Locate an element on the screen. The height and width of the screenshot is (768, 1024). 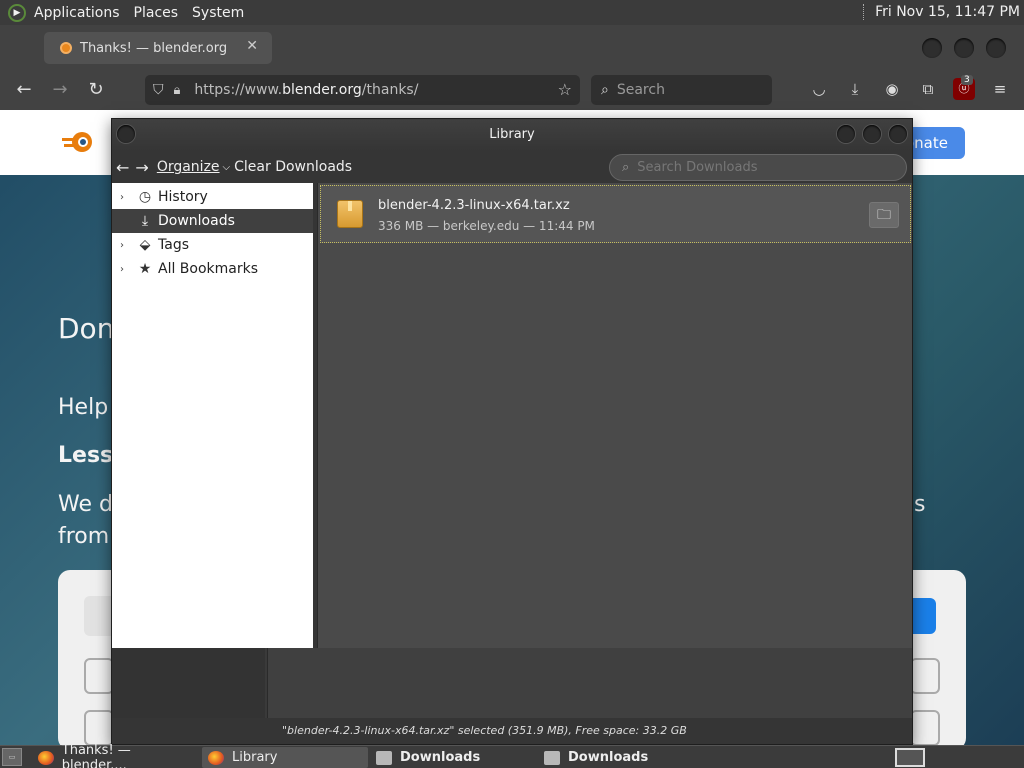
tab-bar: Thanks! — blender.org ✕ is located at coordinates (512, 47).